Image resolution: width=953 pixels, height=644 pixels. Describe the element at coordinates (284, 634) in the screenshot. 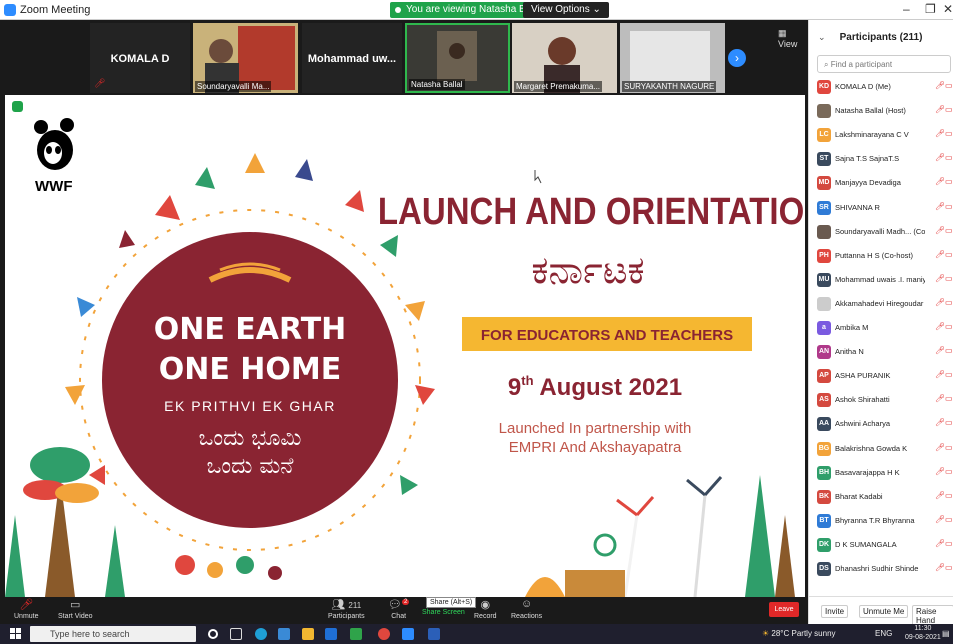

I see `store-icon` at that location.